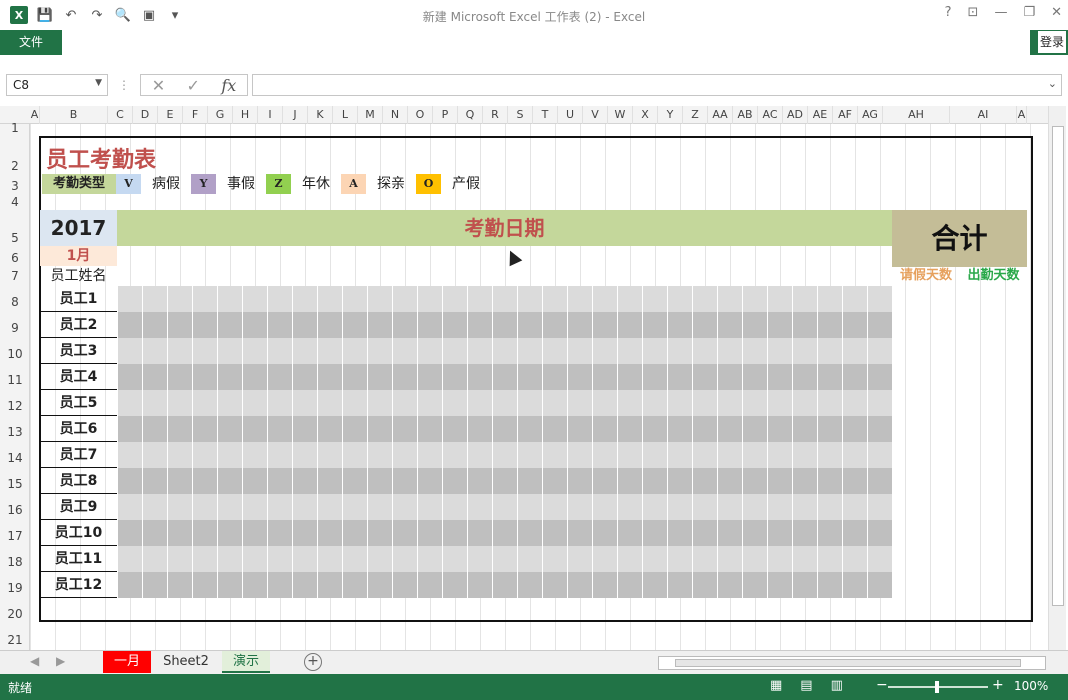  What do you see at coordinates (570, 115) in the screenshot?
I see `column-header: U` at bounding box center [570, 115].